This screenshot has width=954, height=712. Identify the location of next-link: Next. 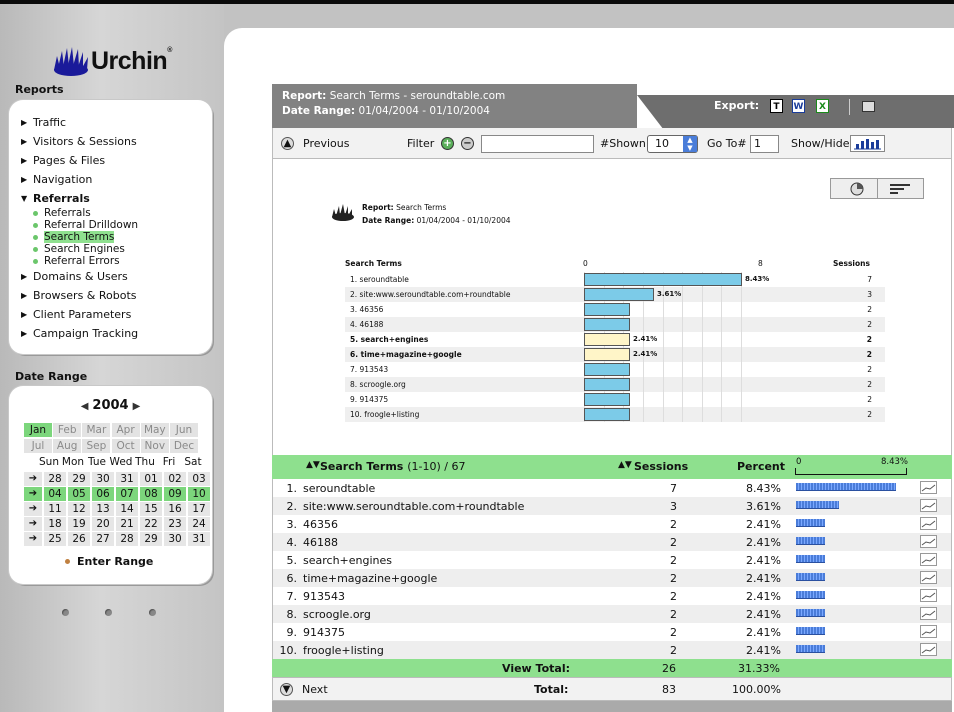
(315, 689).